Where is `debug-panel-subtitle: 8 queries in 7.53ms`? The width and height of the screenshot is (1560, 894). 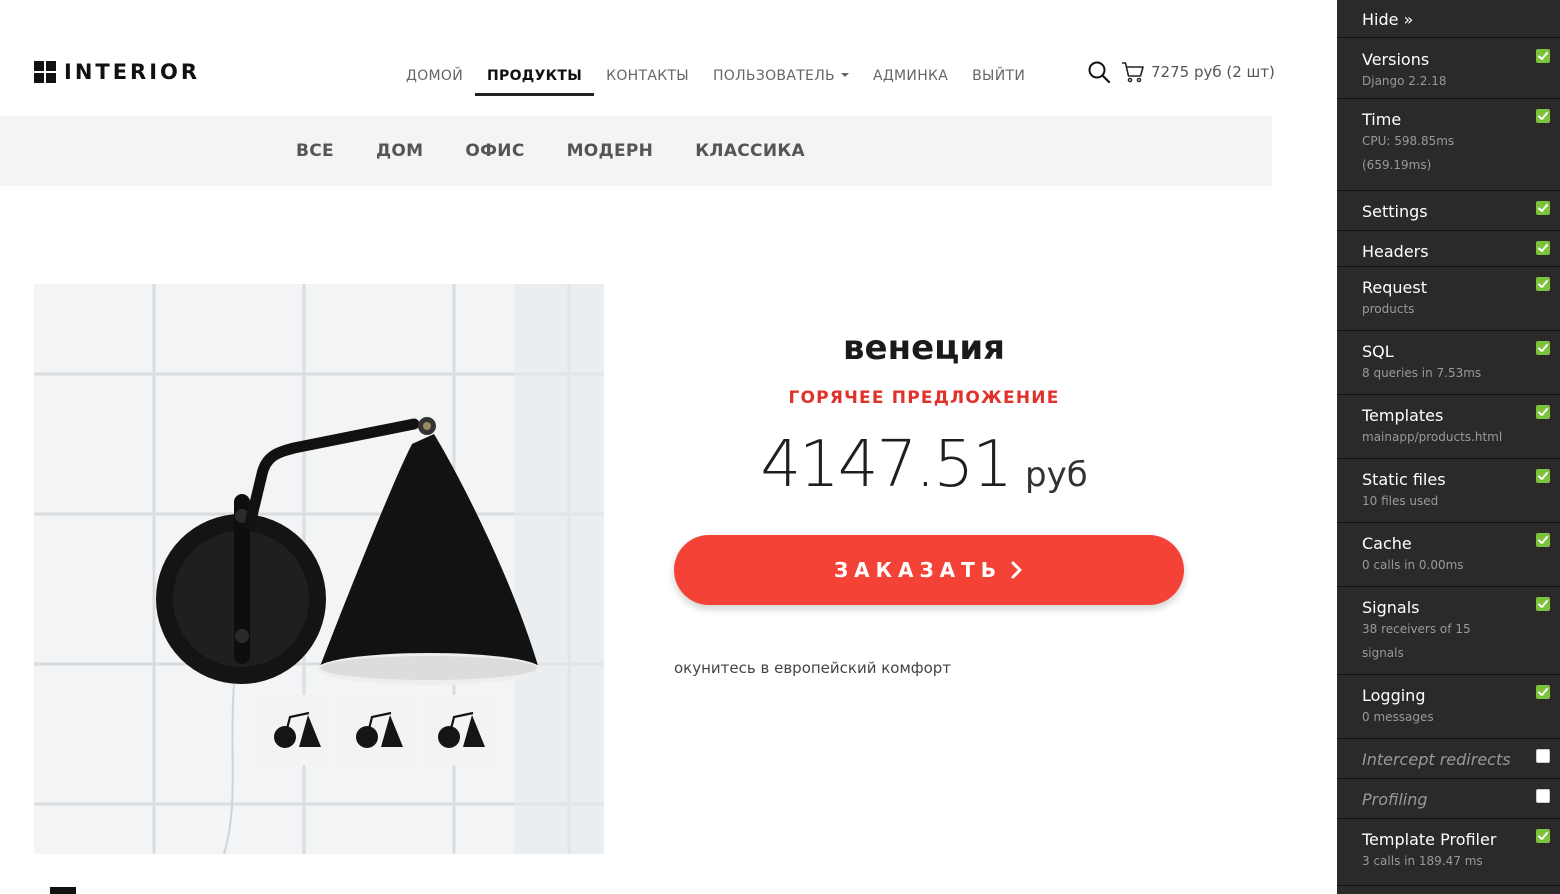
debug-panel-subtitle: 8 queries in 7.53ms is located at coordinates (1422, 373).